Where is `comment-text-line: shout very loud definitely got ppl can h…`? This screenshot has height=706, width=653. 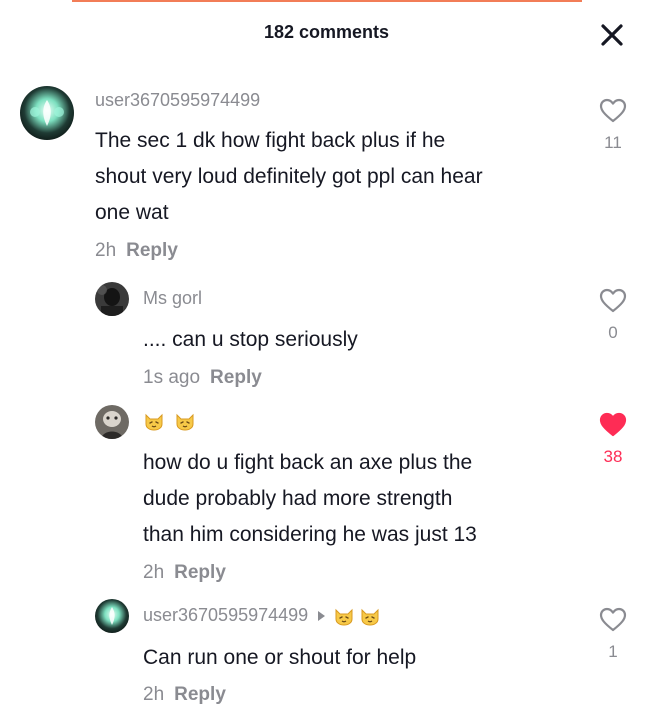
comment-text-line: shout very loud definitely got ppl can h… is located at coordinates (289, 176).